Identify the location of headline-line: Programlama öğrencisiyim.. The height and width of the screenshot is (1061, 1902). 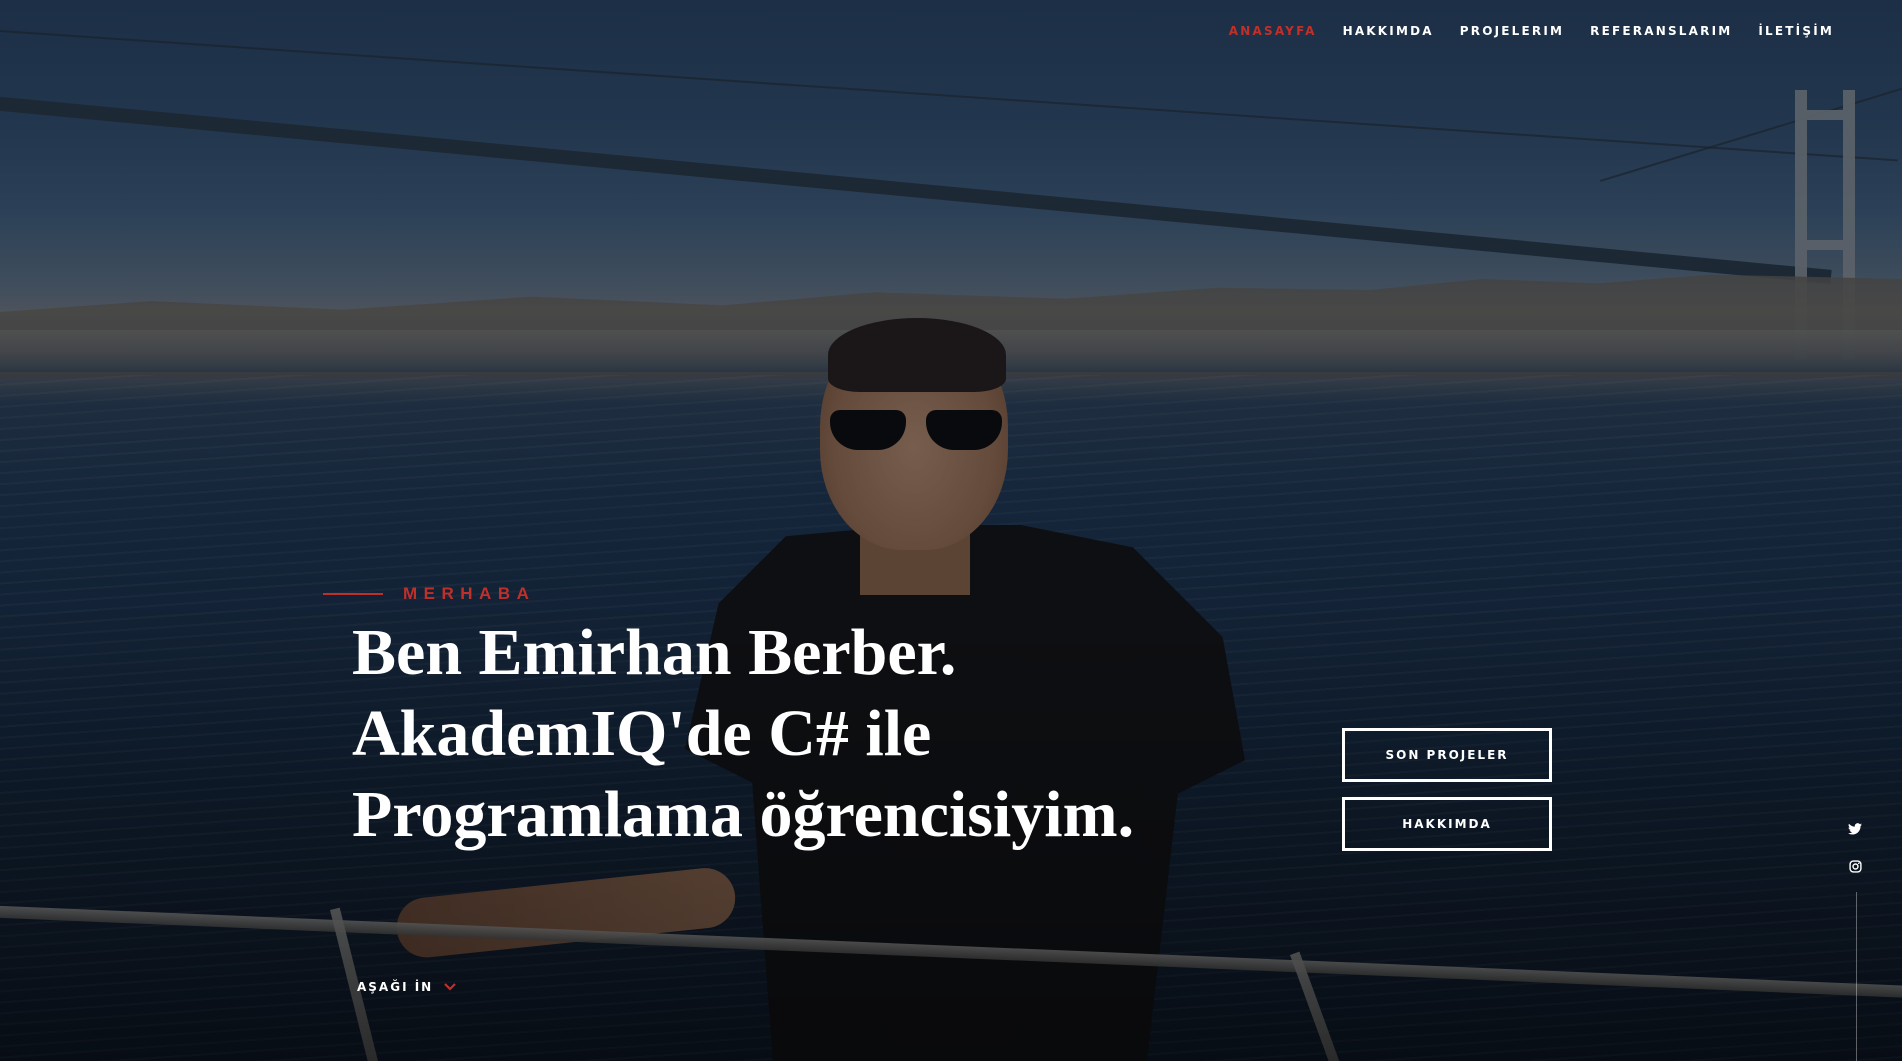
(743, 814).